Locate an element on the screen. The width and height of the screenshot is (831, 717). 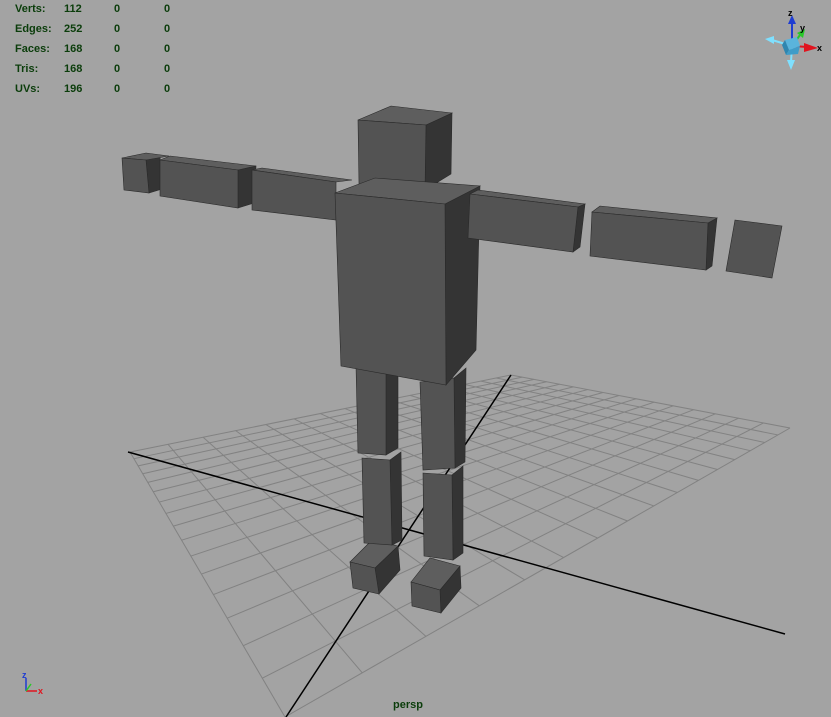
hud-stat-label: Faces: is located at coordinates (32, 49).